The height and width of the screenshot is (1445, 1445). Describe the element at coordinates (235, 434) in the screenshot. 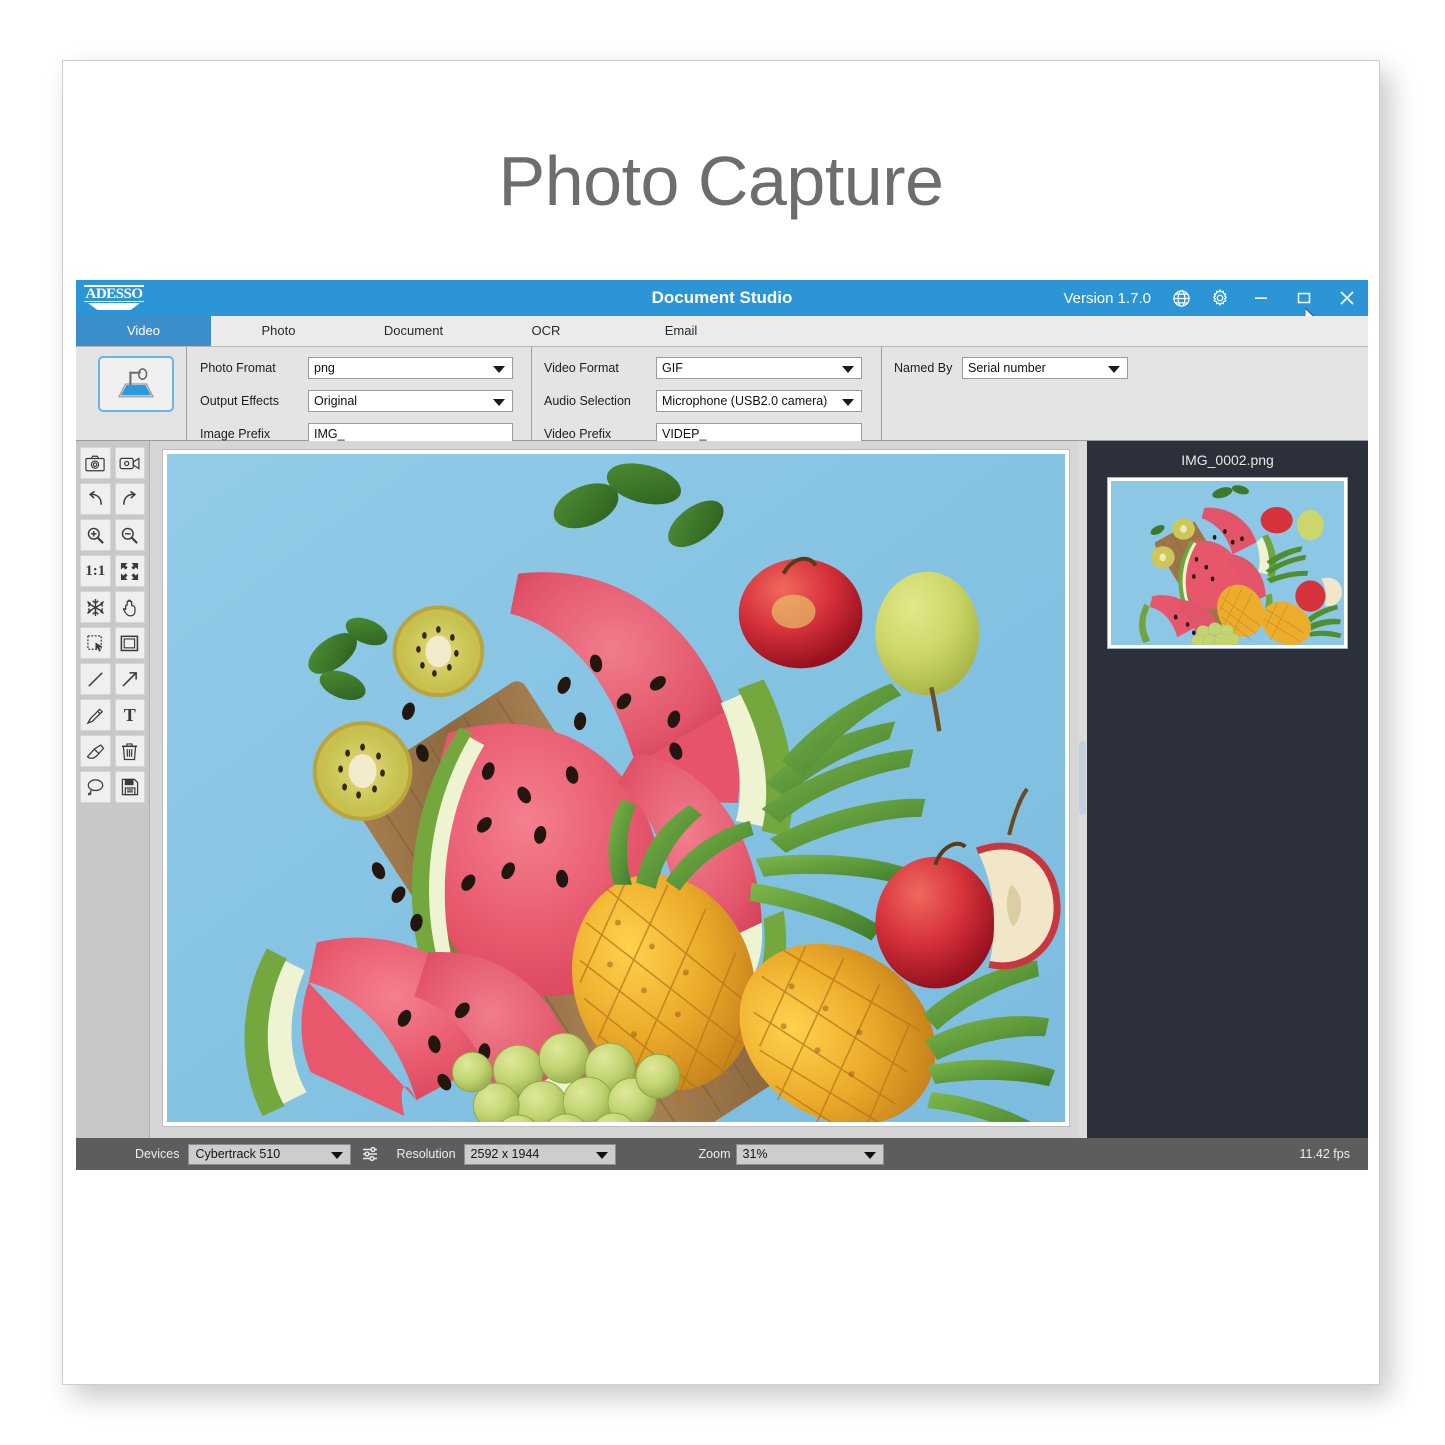

I see `image-prefix-label: Image Prefix` at that location.